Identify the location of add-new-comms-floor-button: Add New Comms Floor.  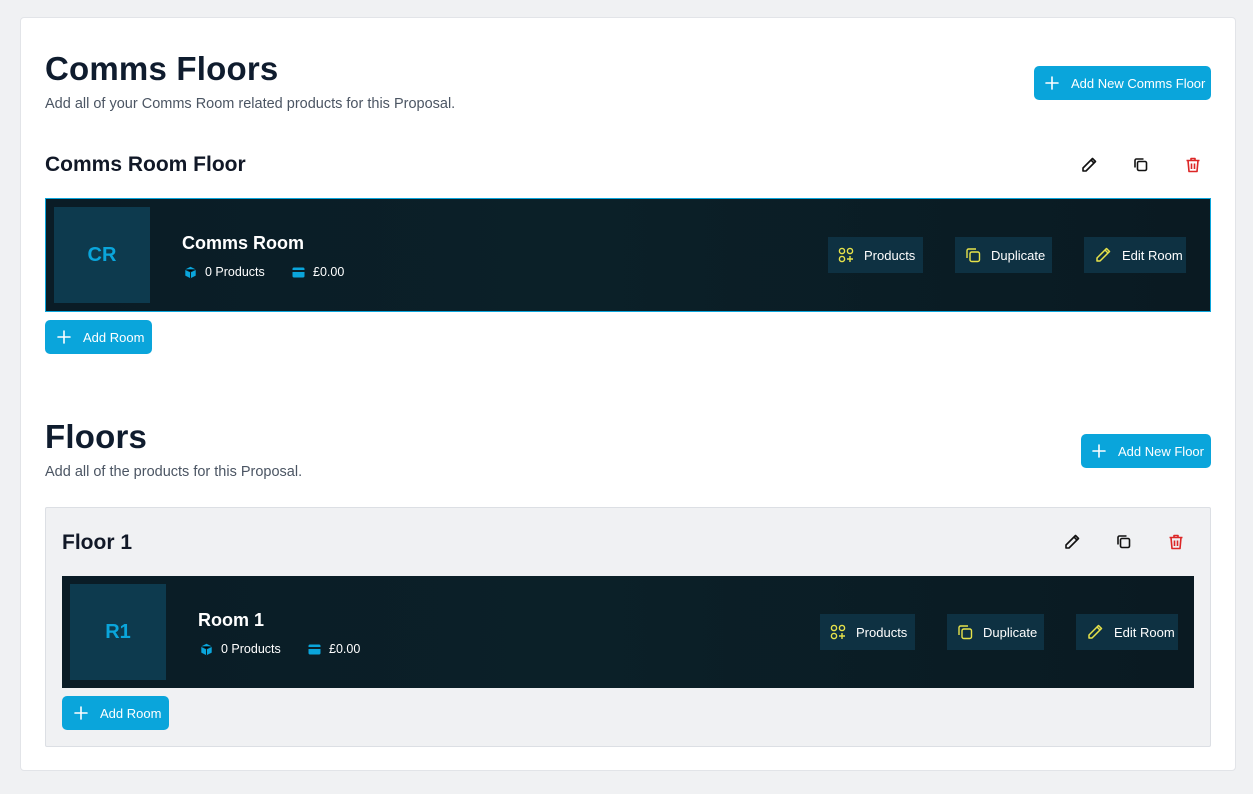
(1122, 83).